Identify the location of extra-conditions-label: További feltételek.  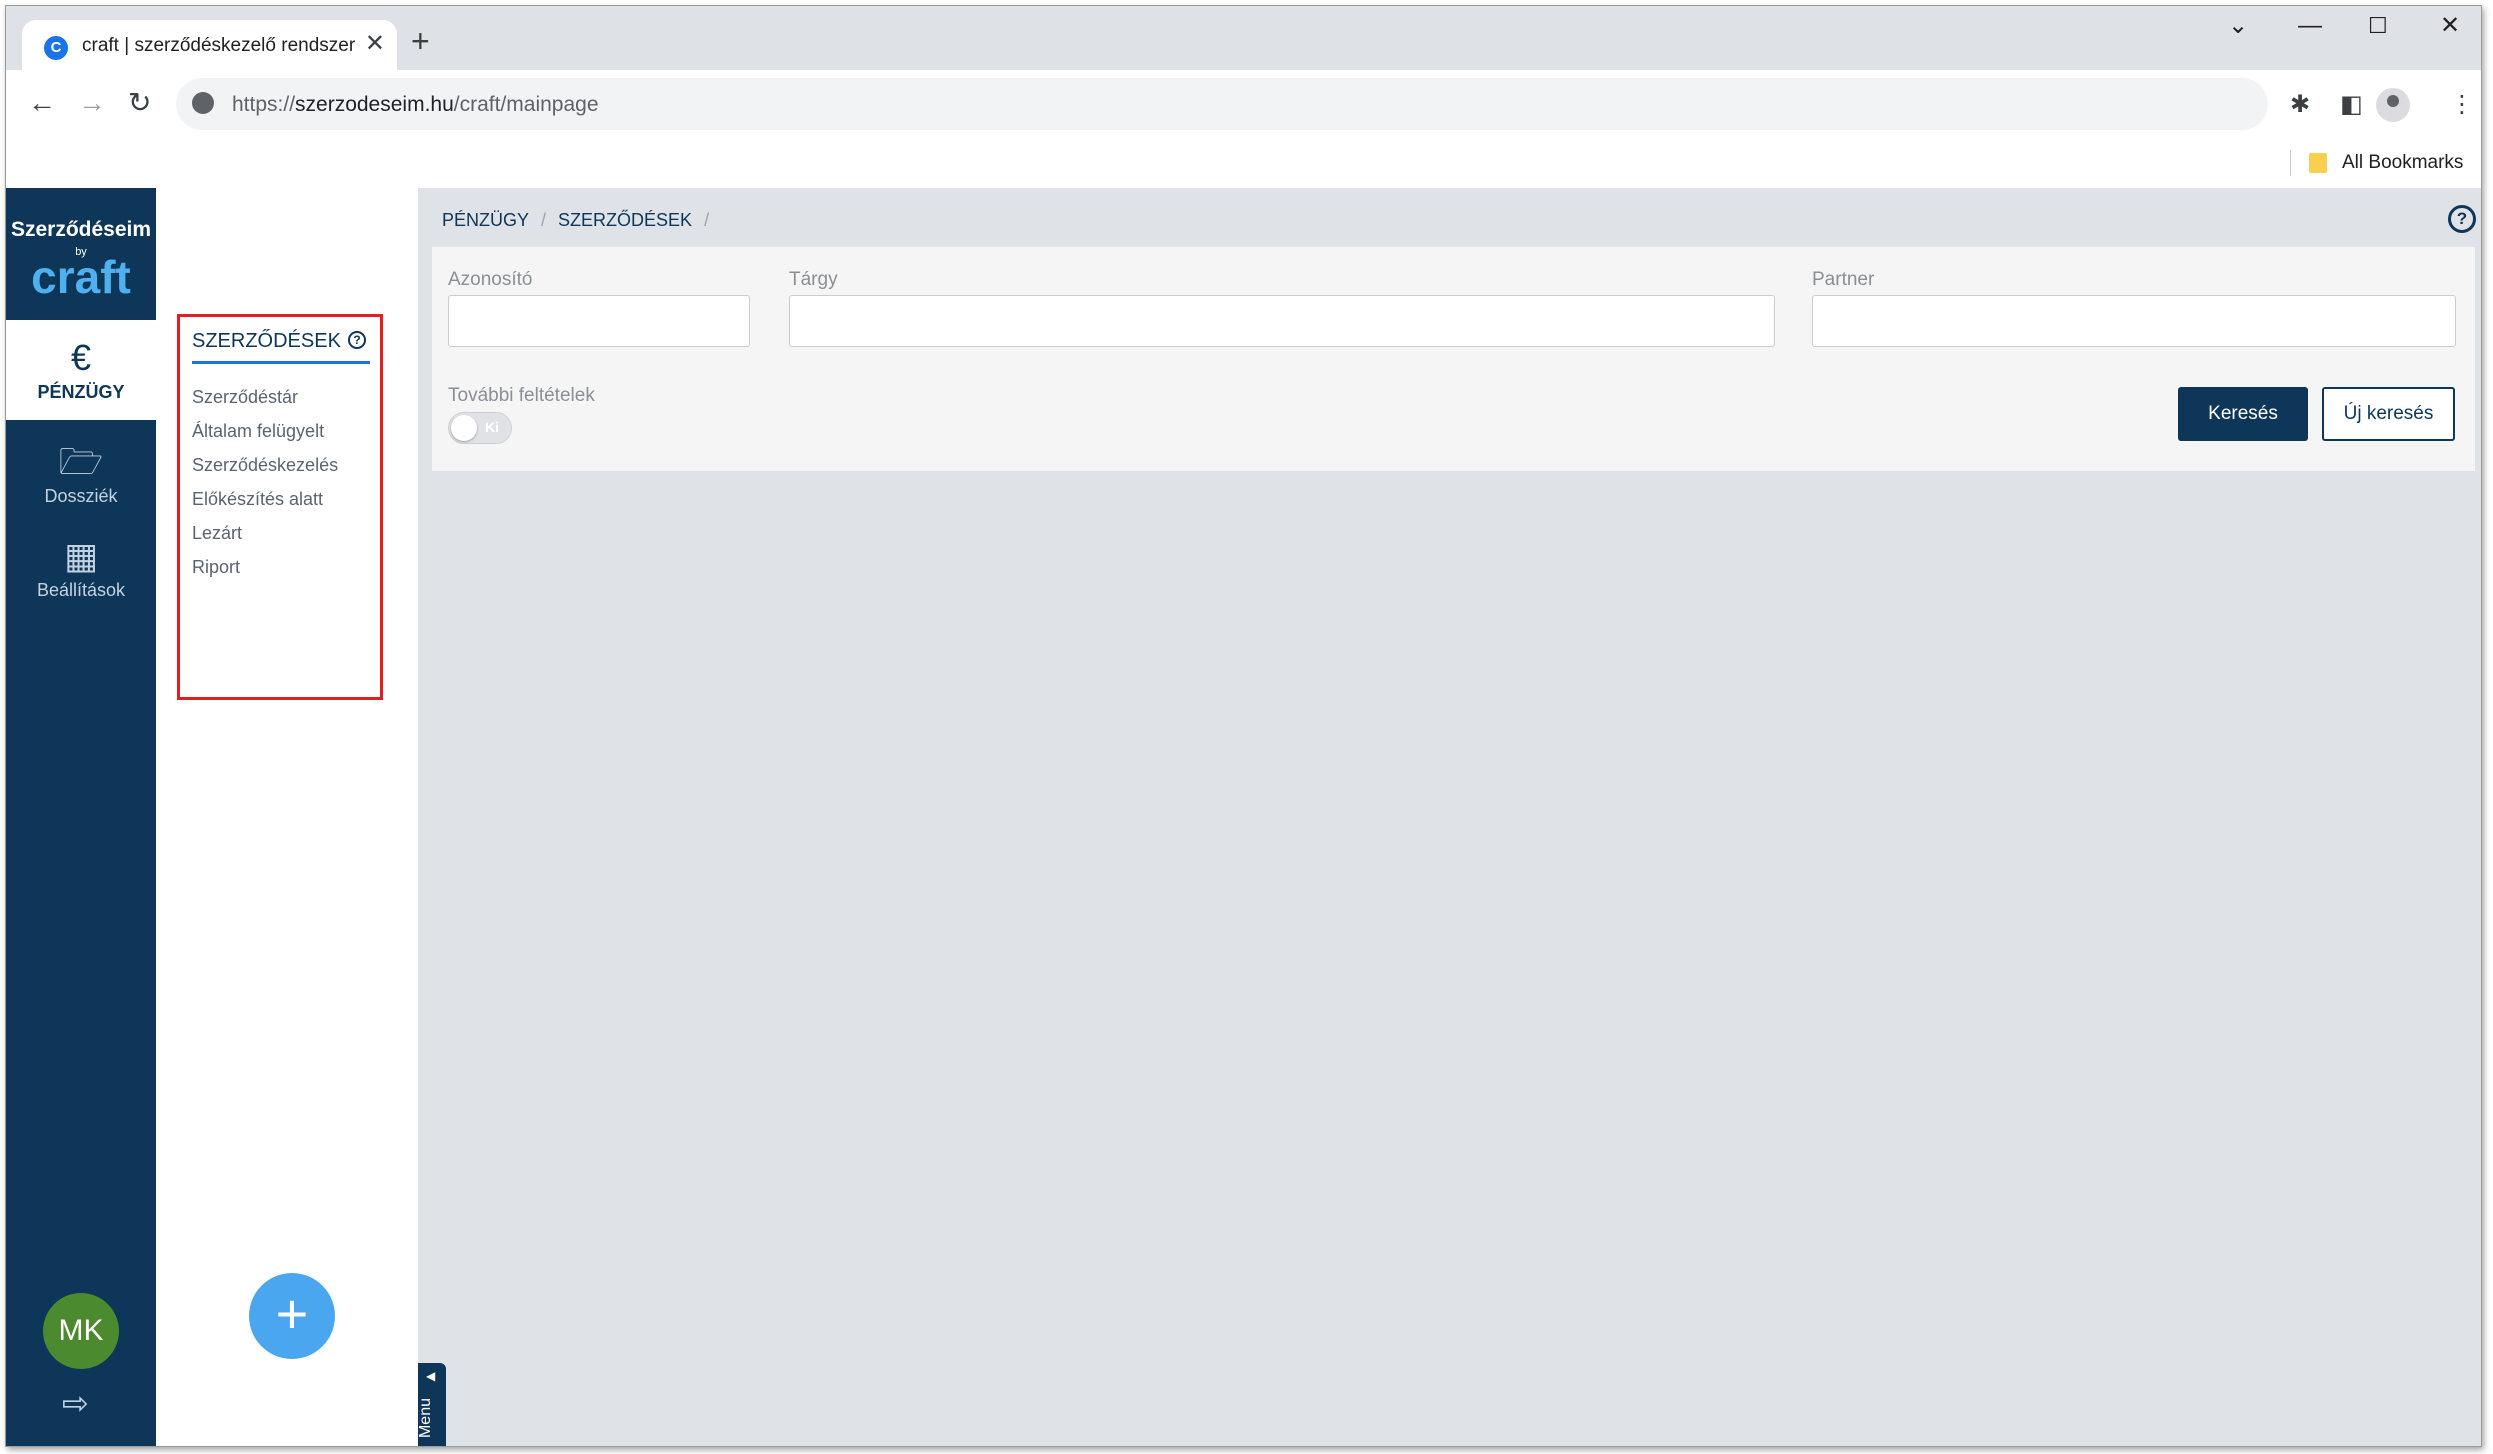
(521, 395).